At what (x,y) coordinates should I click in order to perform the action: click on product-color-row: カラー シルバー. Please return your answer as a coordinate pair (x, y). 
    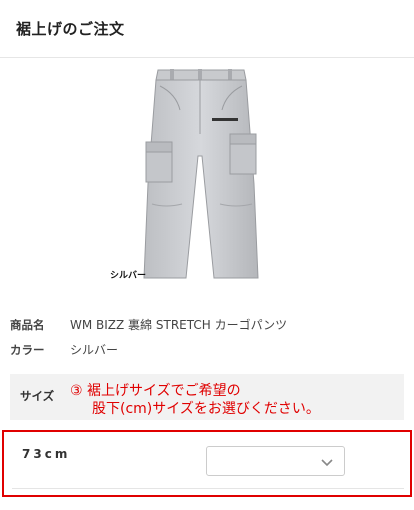
    Looking at the image, I should click on (64, 349).